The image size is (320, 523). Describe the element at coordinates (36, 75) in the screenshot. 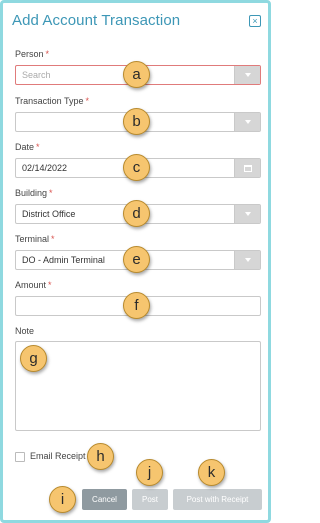

I see `person-search-placeholder: Search` at that location.